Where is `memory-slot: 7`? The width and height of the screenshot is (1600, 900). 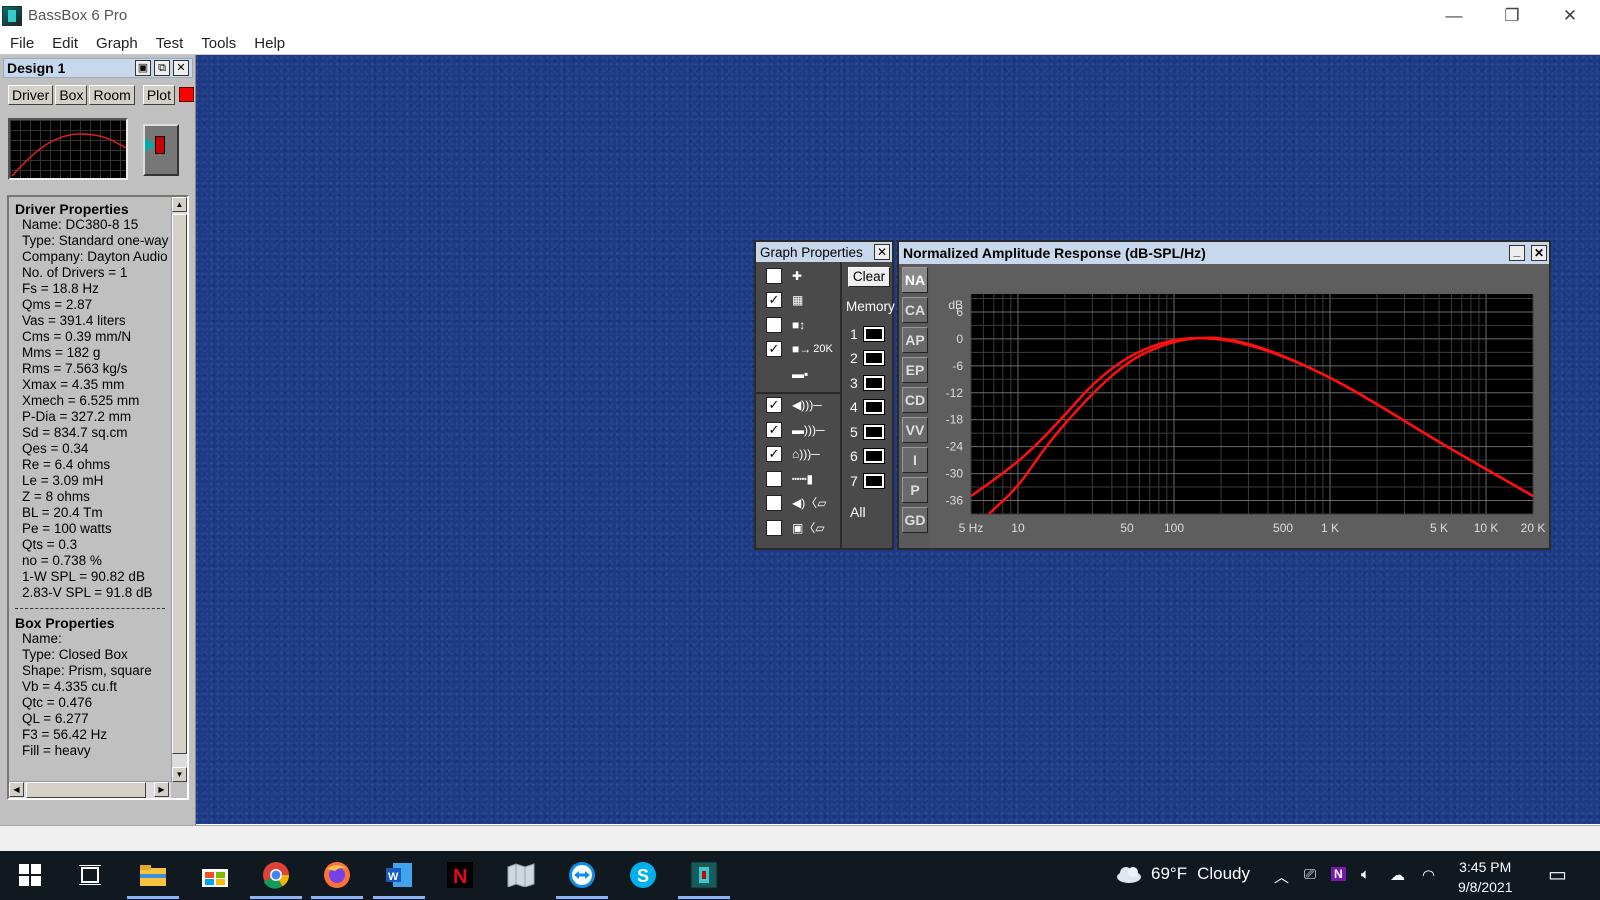 memory-slot: 7 is located at coordinates (867, 481).